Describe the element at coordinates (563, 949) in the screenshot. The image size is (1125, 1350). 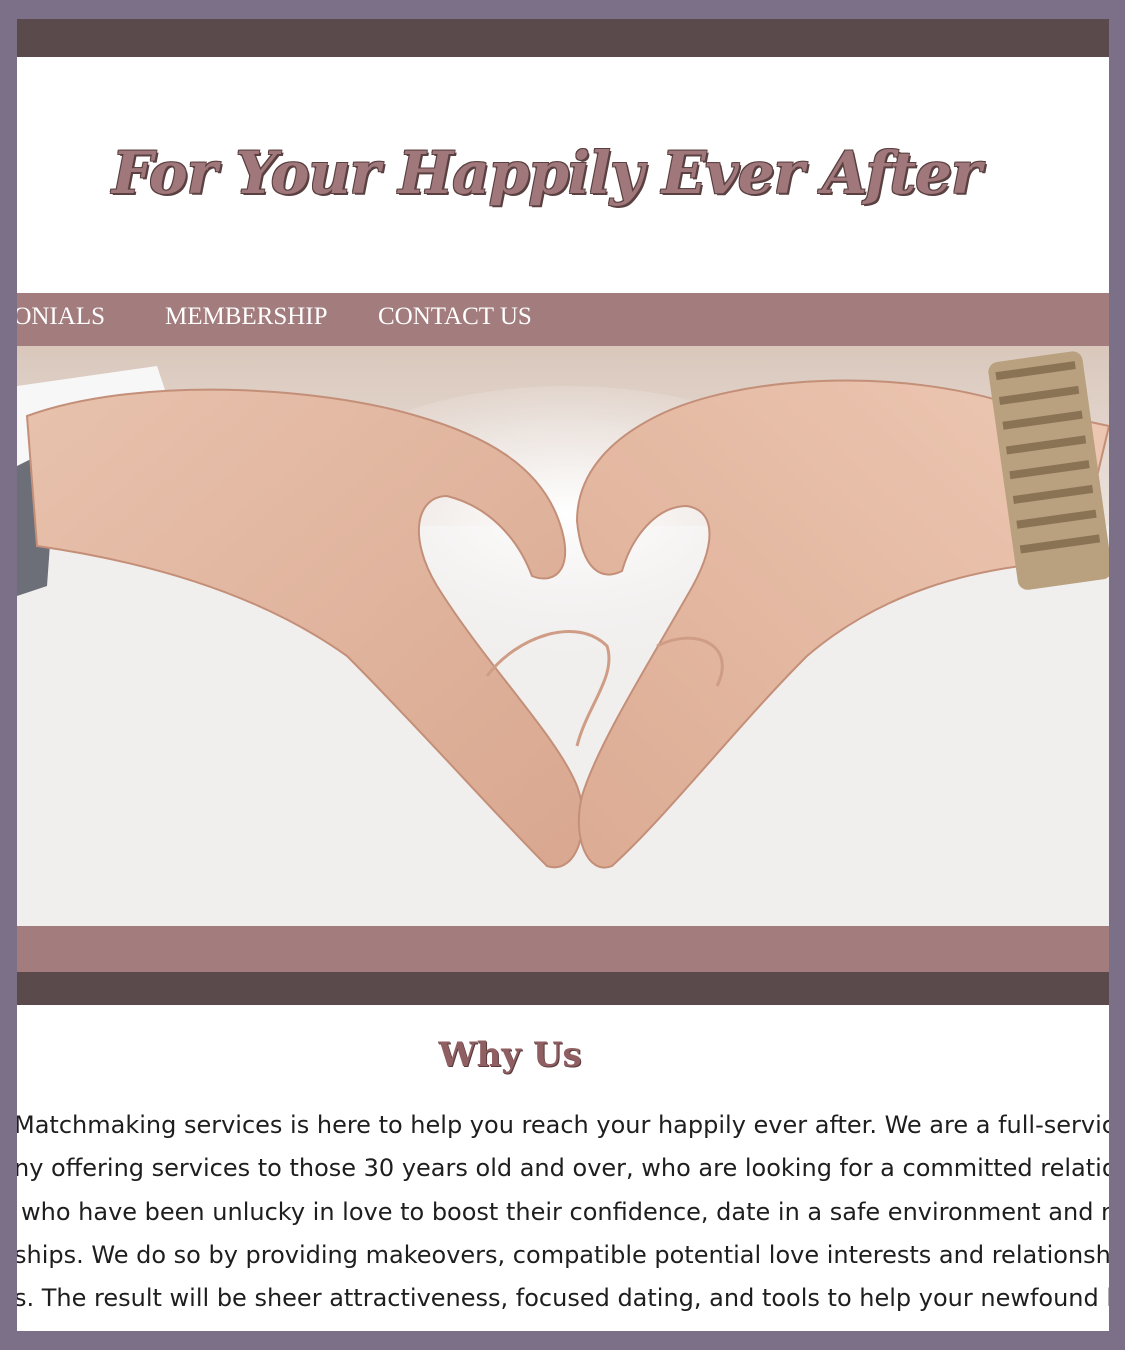
I see `pink-divider` at that location.